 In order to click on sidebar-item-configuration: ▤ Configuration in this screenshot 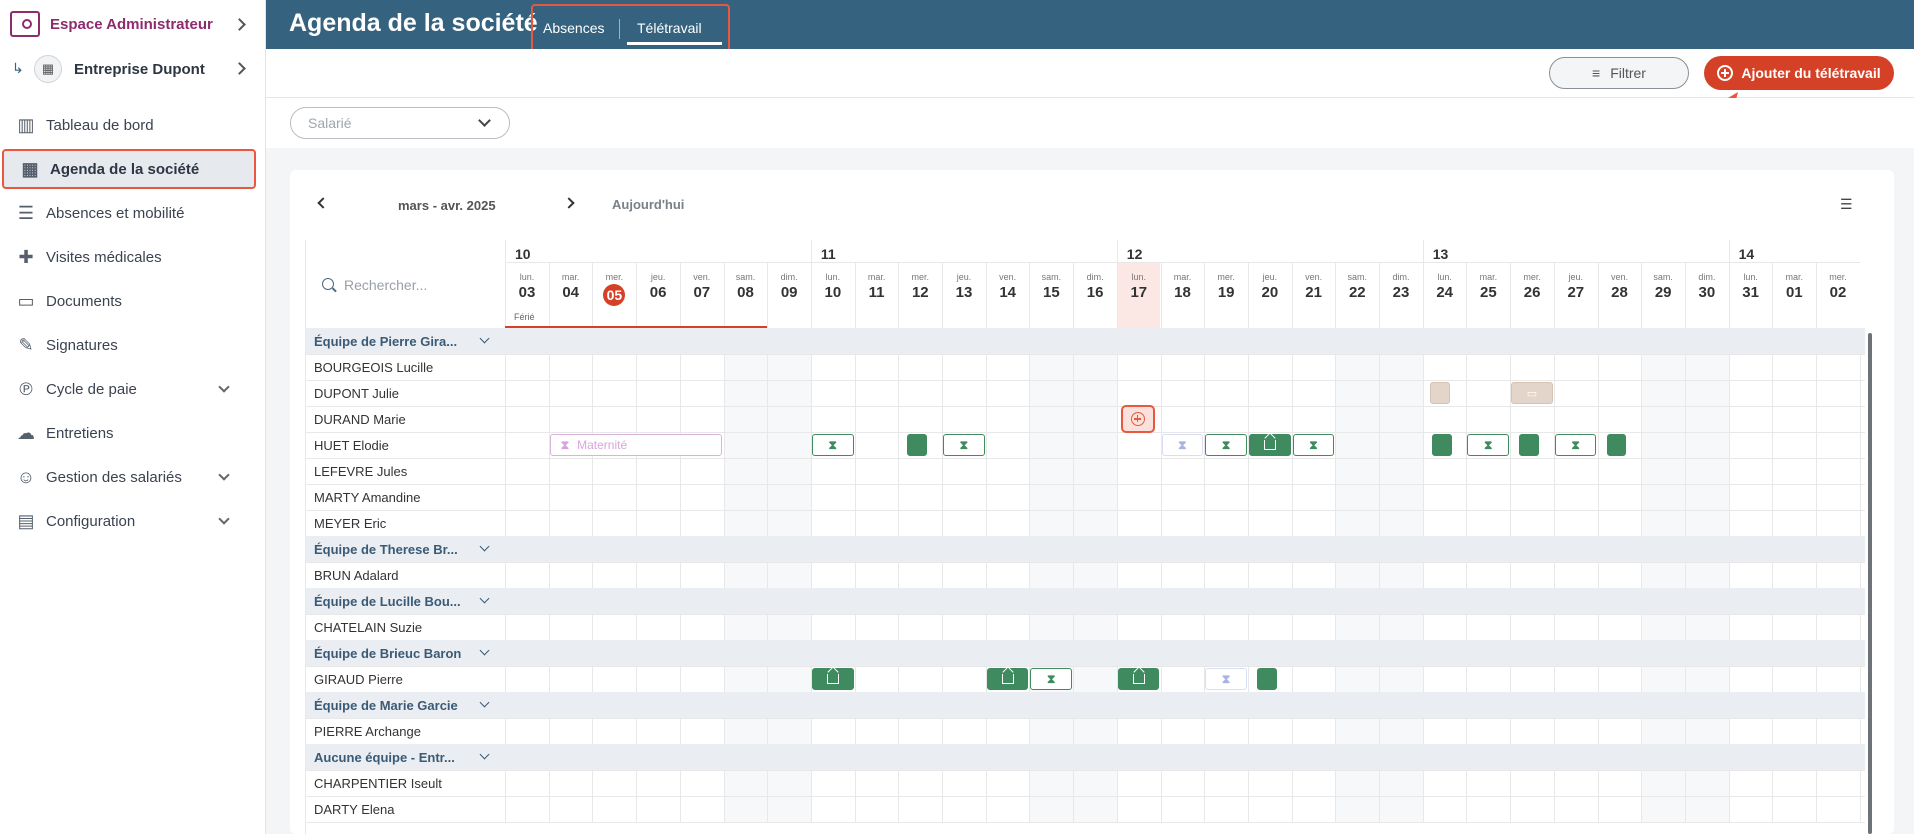, I will do `click(129, 521)`.